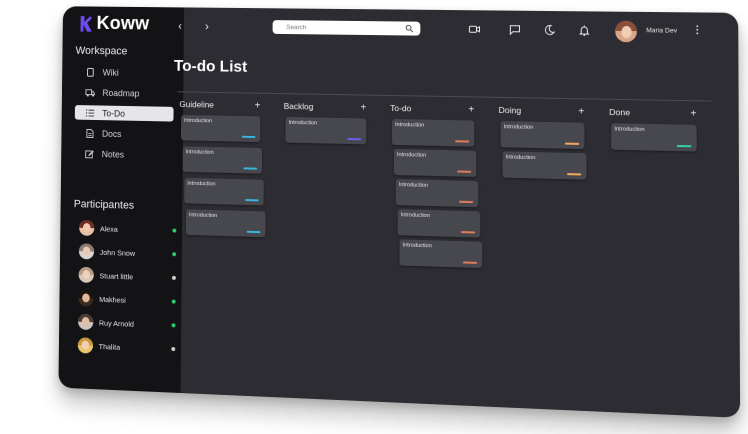 Image resolution: width=748 pixels, height=434 pixels. What do you see at coordinates (409, 28) in the screenshot?
I see `search-icon` at bounding box center [409, 28].